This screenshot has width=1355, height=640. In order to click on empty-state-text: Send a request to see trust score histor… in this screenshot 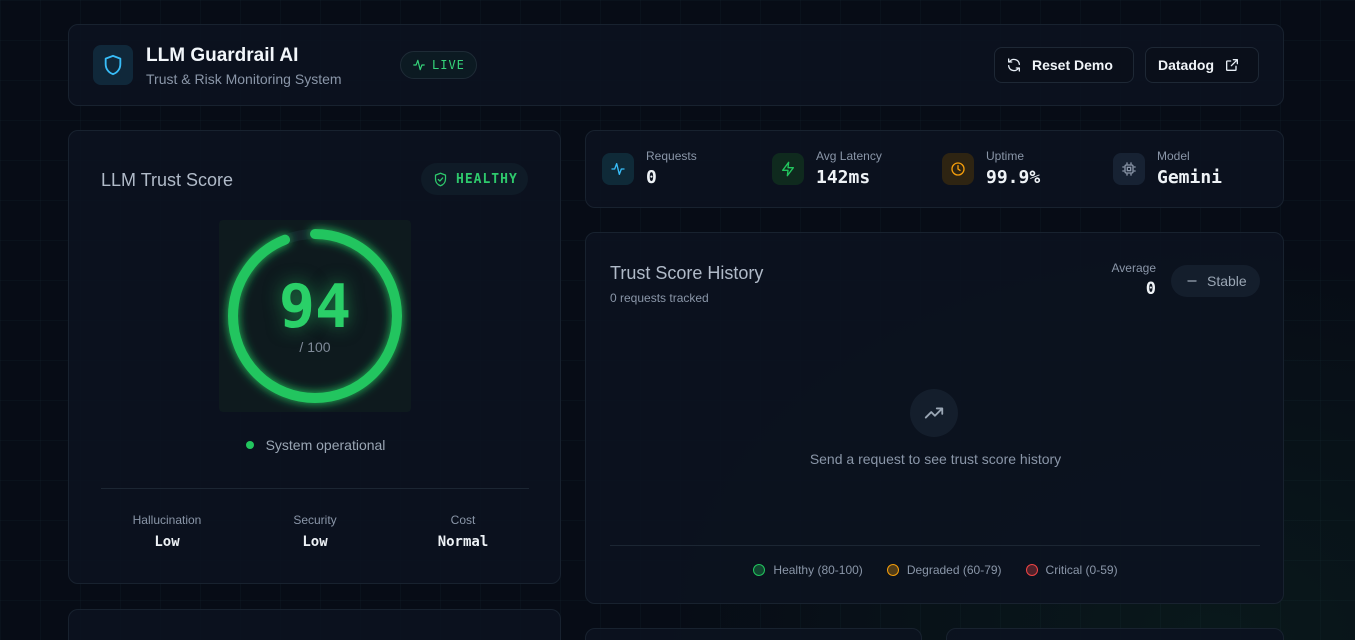, I will do `click(935, 459)`.